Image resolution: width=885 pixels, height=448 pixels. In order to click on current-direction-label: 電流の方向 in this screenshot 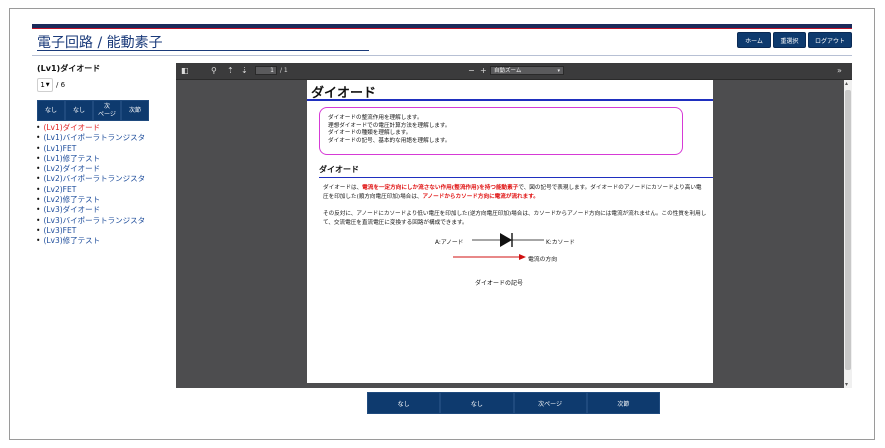, I will do `click(542, 260)`.